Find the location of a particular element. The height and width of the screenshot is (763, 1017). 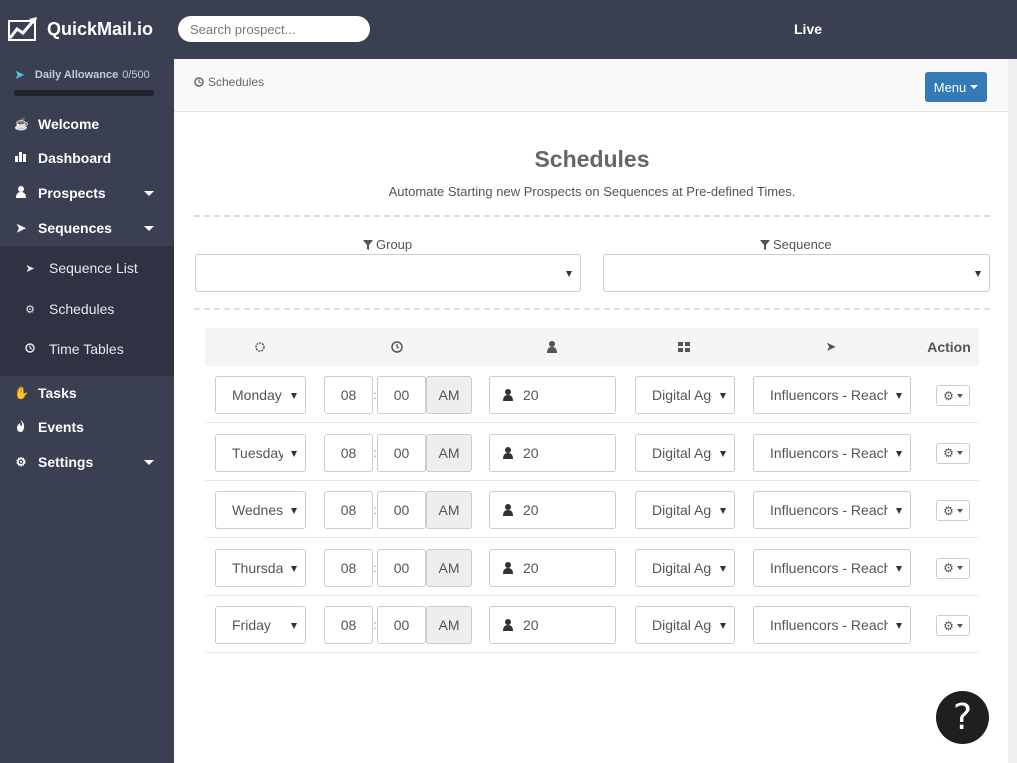

sidebar-item-events: Events is located at coordinates (87, 427).